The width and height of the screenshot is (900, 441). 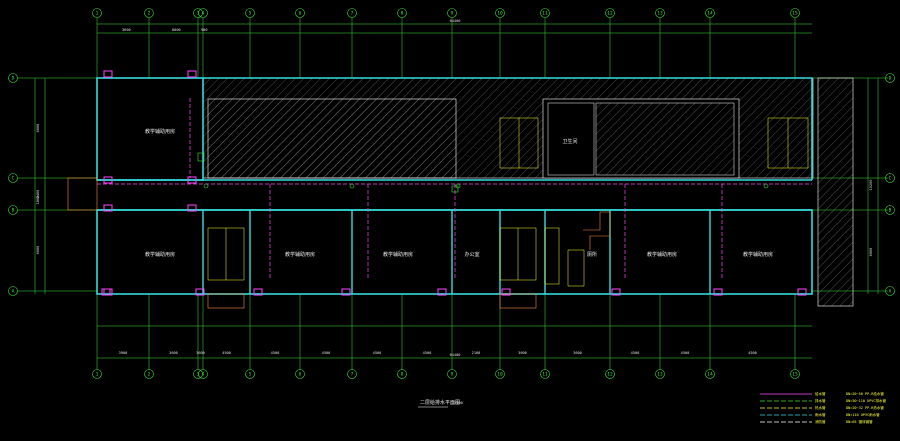 I want to click on svg-text: 8, so click(x=402, y=14).